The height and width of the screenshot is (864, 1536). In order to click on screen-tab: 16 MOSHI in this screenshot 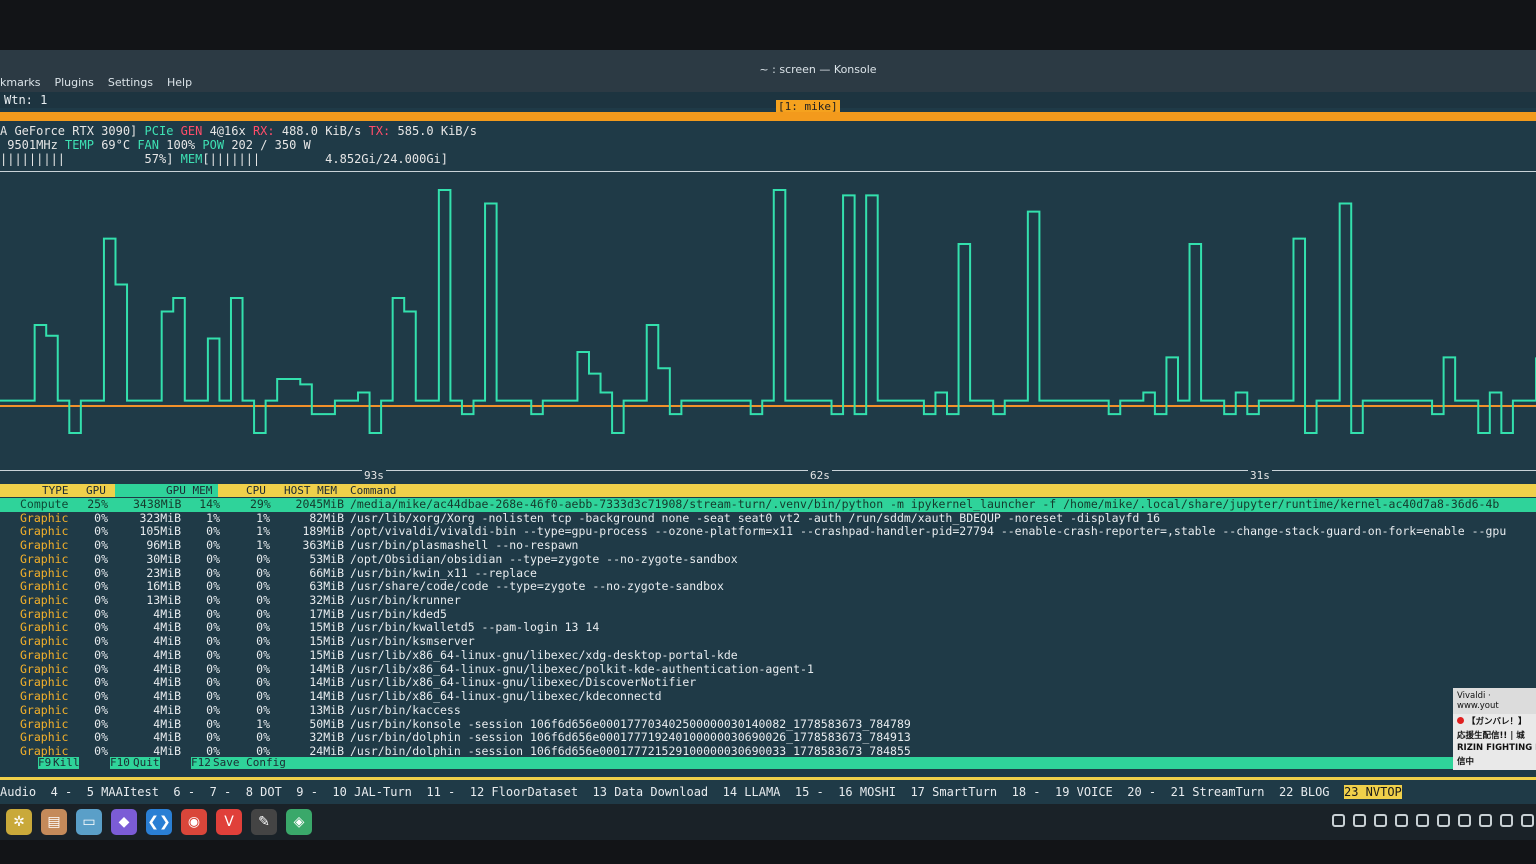, I will do `click(867, 792)`.